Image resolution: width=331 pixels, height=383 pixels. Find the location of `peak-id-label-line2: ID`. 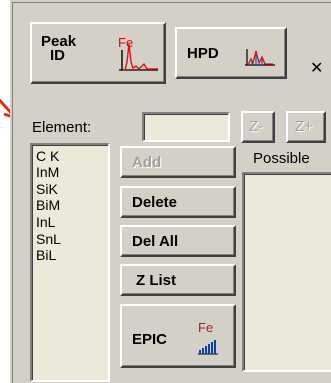

peak-id-label-line2: ID is located at coordinates (57, 55).